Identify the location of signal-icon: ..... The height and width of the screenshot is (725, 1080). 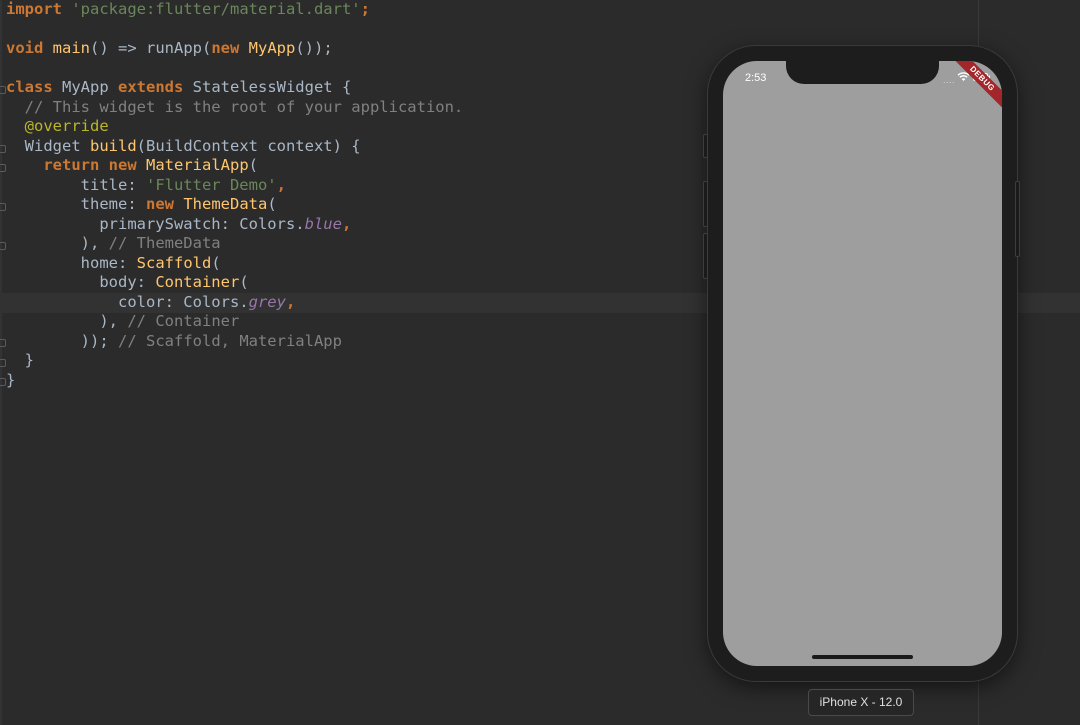
(949, 80).